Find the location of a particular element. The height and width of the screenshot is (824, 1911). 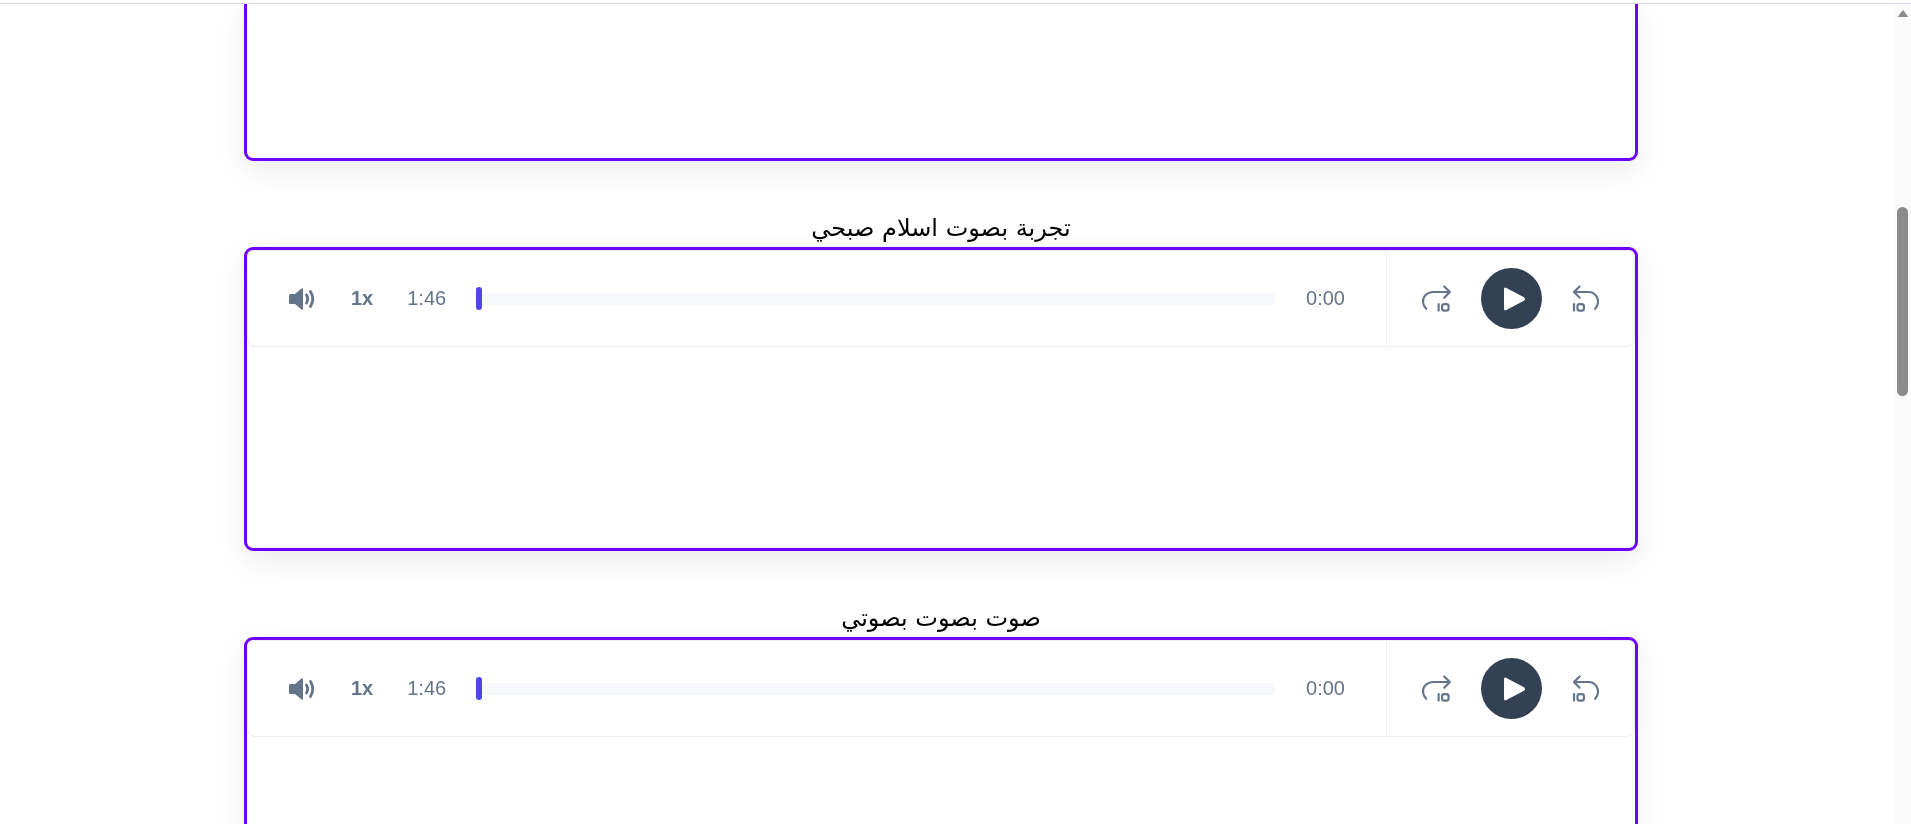

card-title: تجربة بصوت اسلام صبحي is located at coordinates (941, 228).